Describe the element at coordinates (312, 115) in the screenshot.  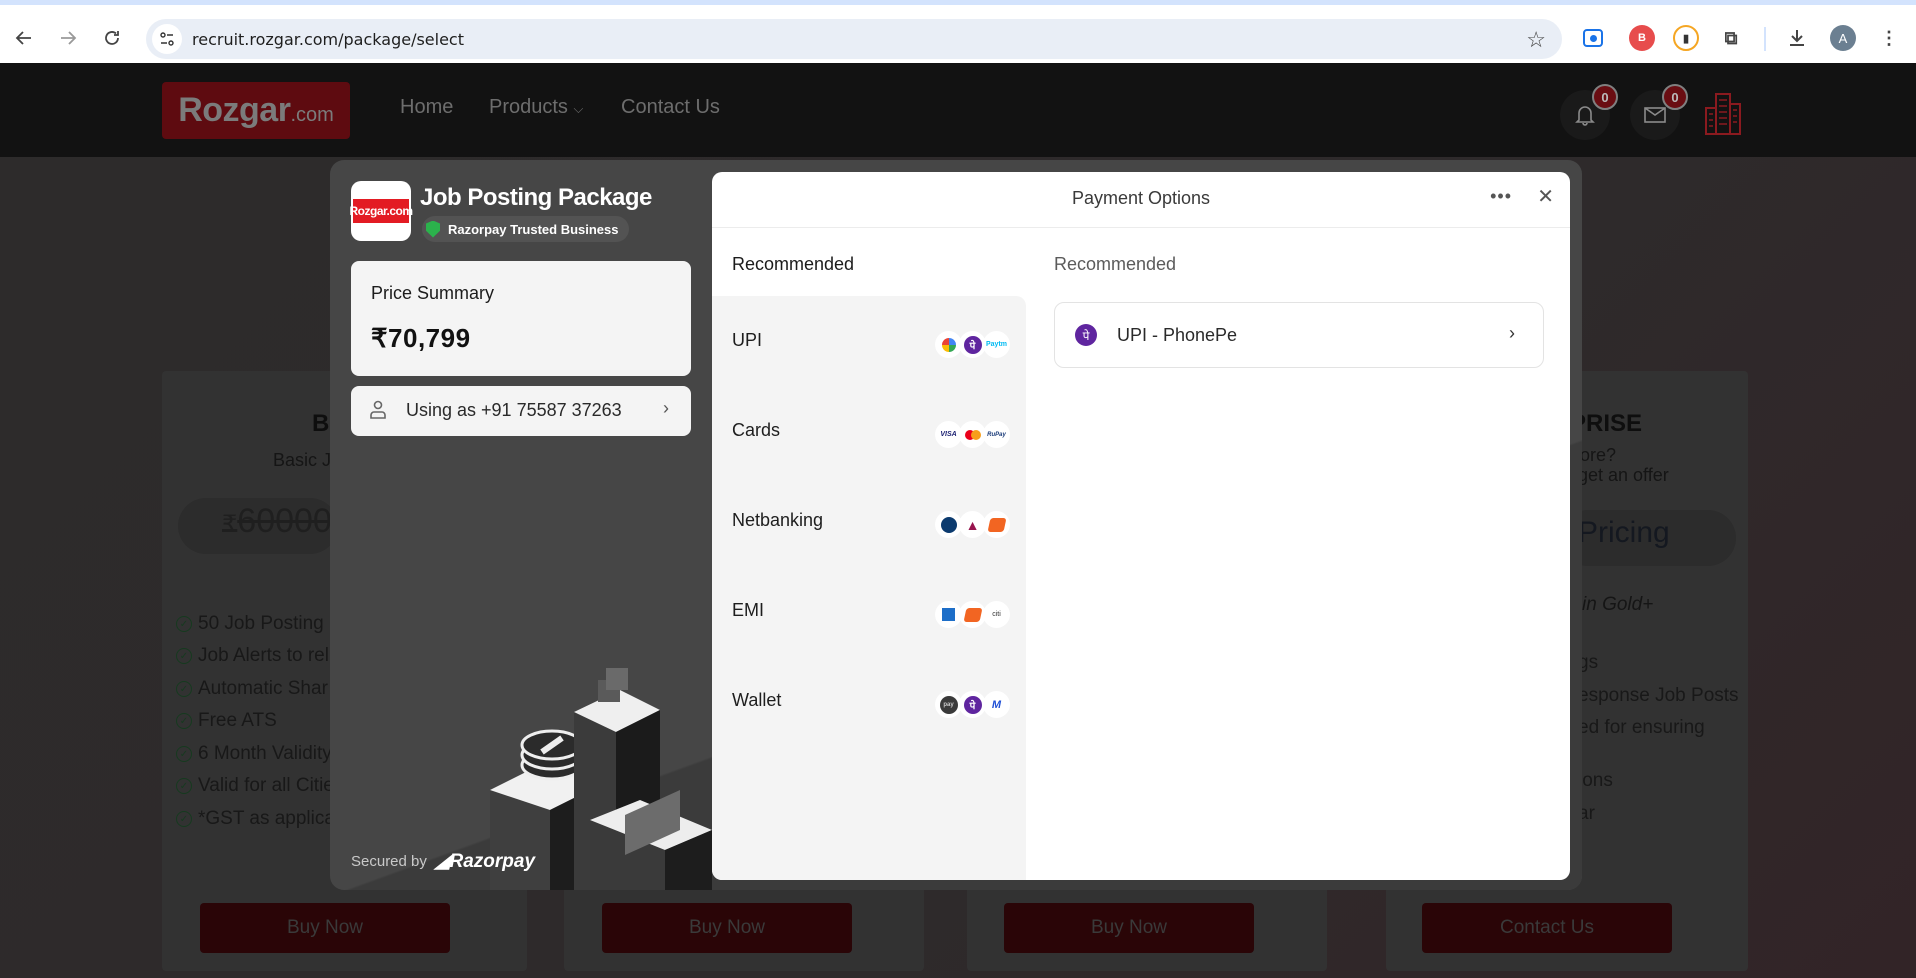
I see `logo-suffix-text: .com` at that location.